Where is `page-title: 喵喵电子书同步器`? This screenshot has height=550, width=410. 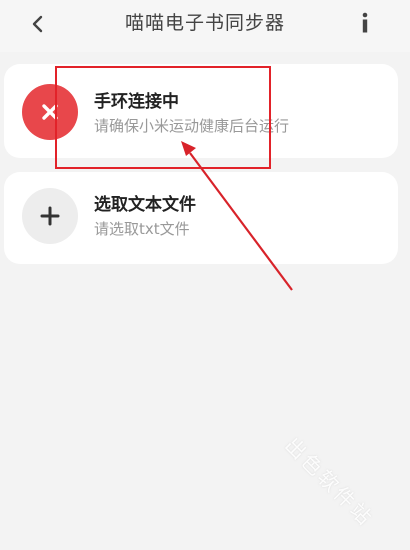 page-title: 喵喵电子书同步器 is located at coordinates (204, 23).